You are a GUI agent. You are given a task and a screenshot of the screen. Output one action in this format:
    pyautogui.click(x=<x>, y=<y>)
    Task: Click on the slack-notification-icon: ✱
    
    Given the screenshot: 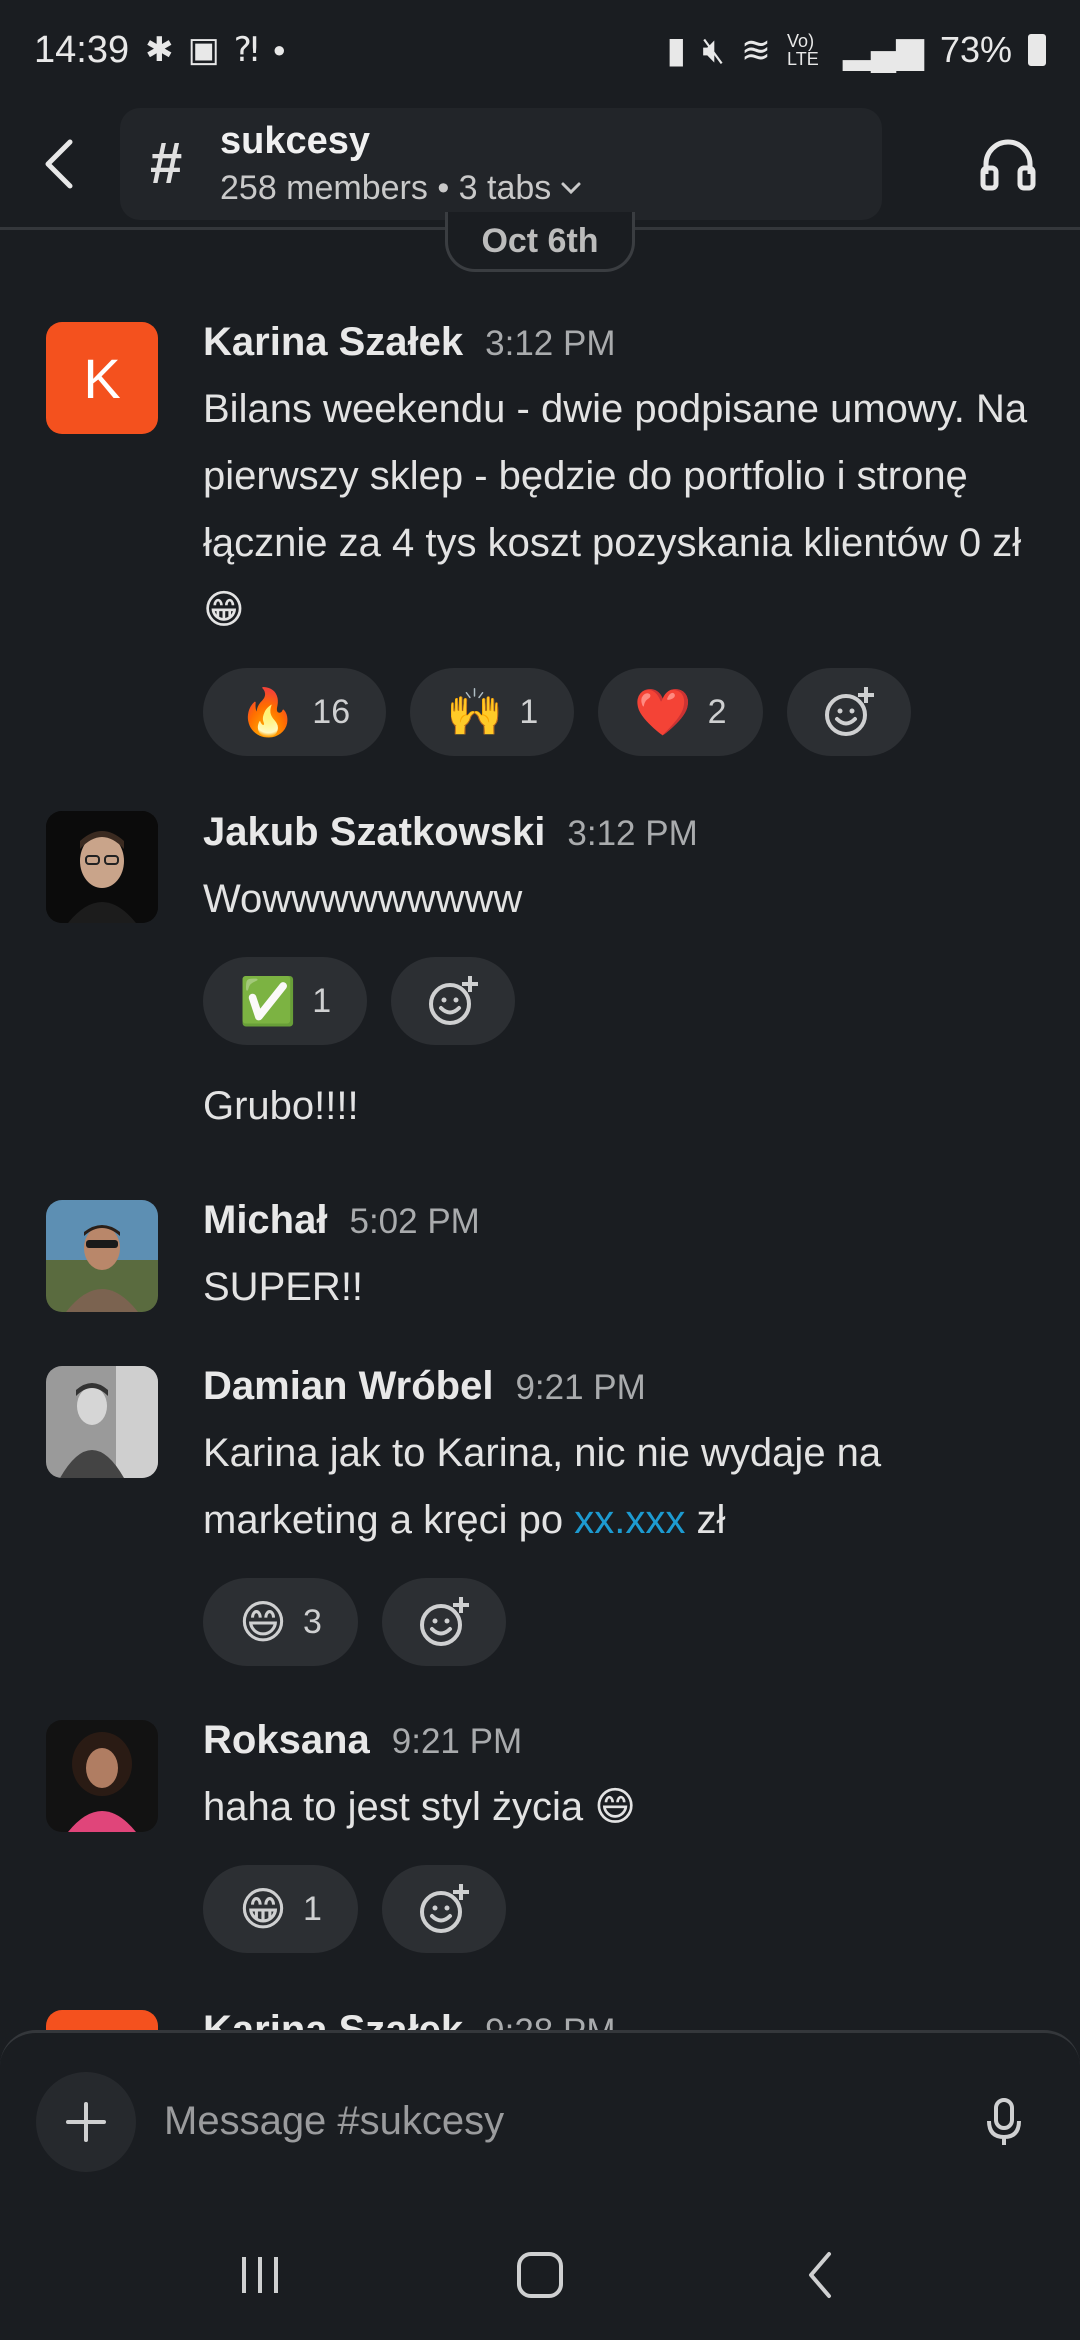 What is the action you would take?
    pyautogui.click(x=159, y=50)
    